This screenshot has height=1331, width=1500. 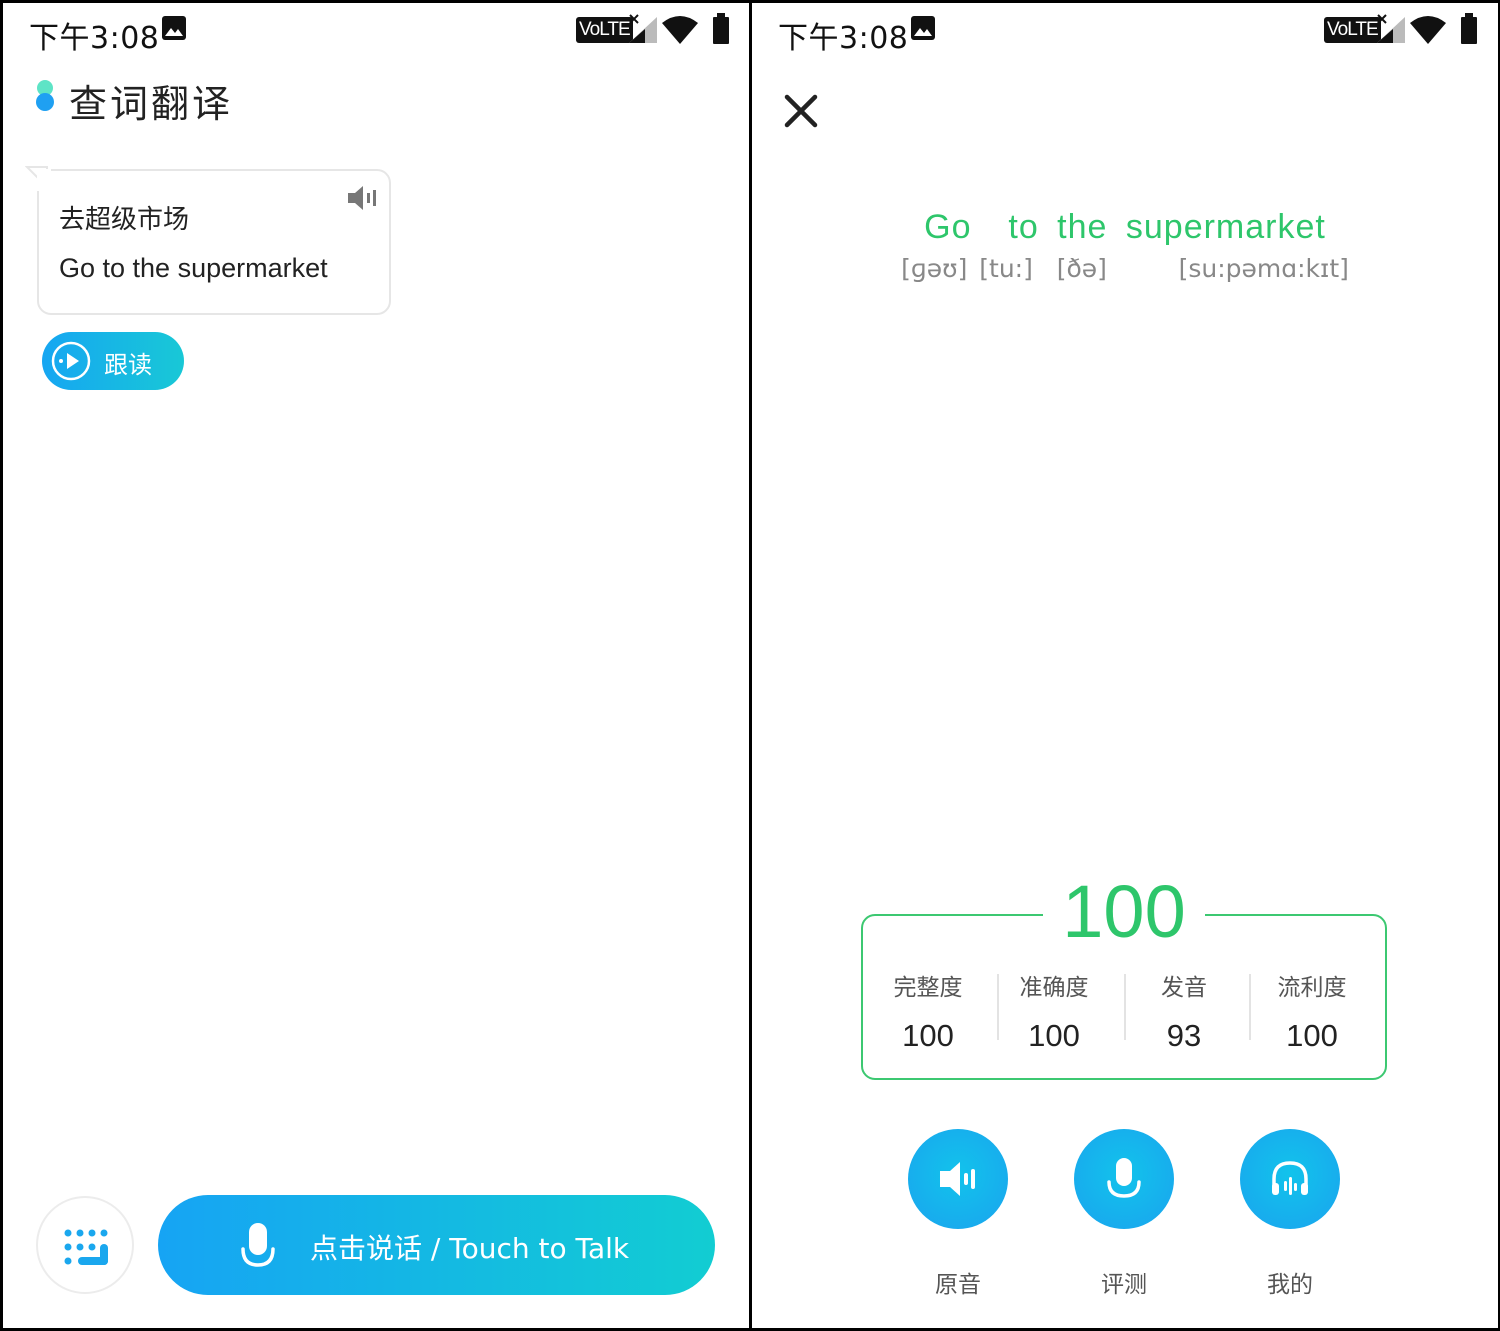 What do you see at coordinates (1125, 227) in the screenshot?
I see `practice-sentence: Go to the supermarket` at bounding box center [1125, 227].